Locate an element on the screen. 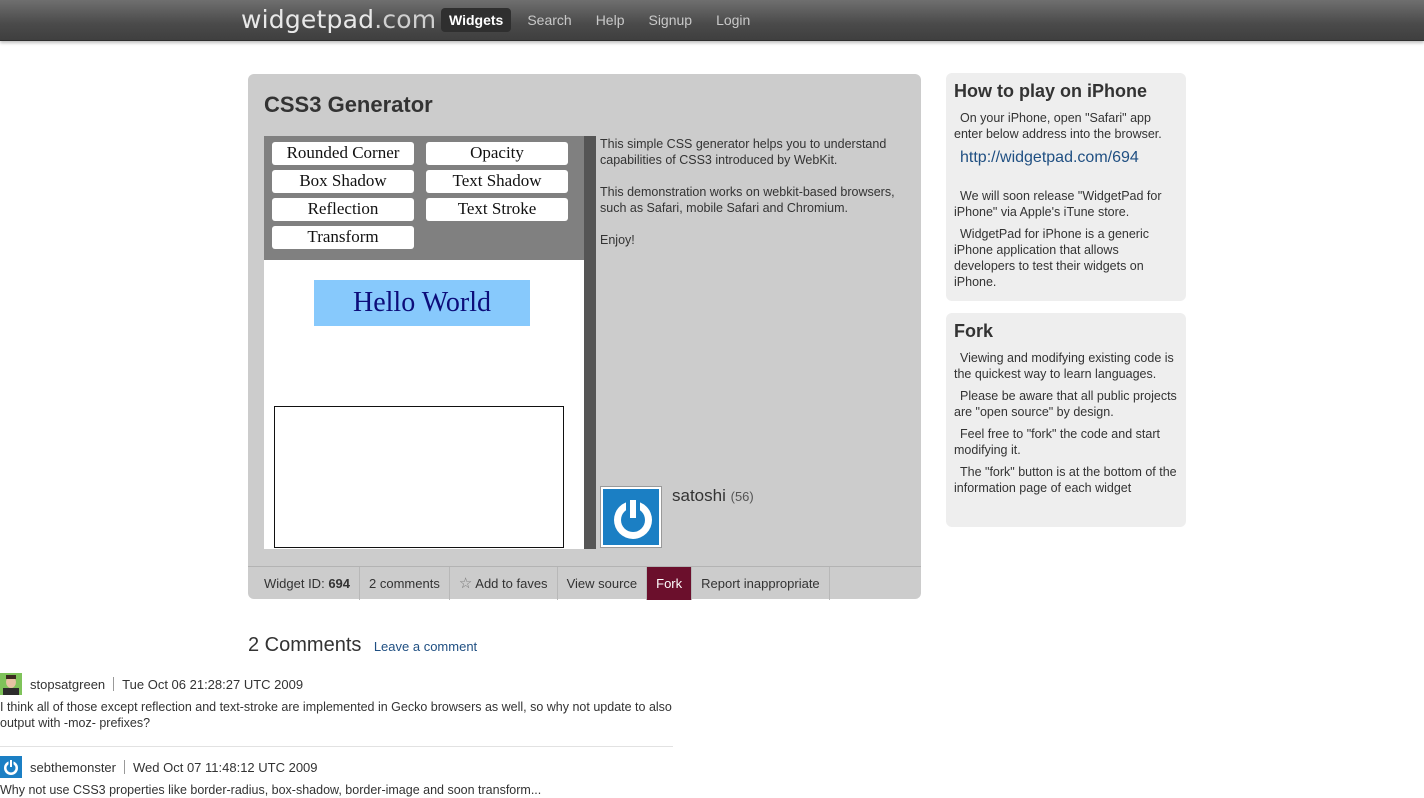  add-to-faves-label: Add to faves is located at coordinates (511, 583).